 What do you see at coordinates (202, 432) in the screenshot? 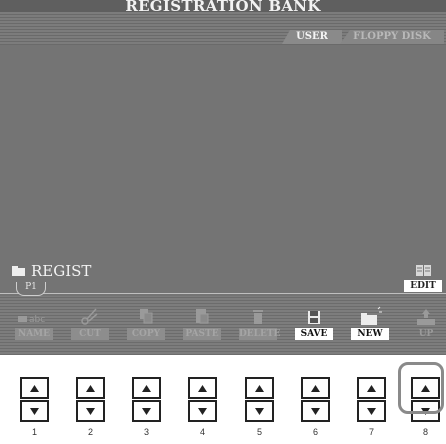
I see `button-number: 4` at bounding box center [202, 432].